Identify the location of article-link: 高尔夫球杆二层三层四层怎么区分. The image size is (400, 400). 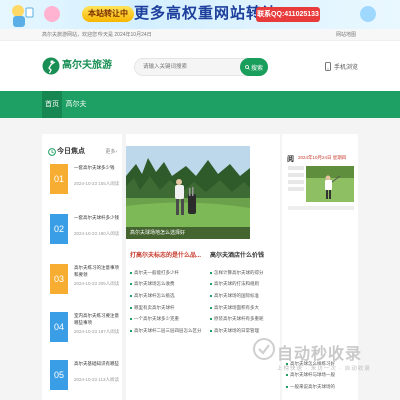
(168, 331).